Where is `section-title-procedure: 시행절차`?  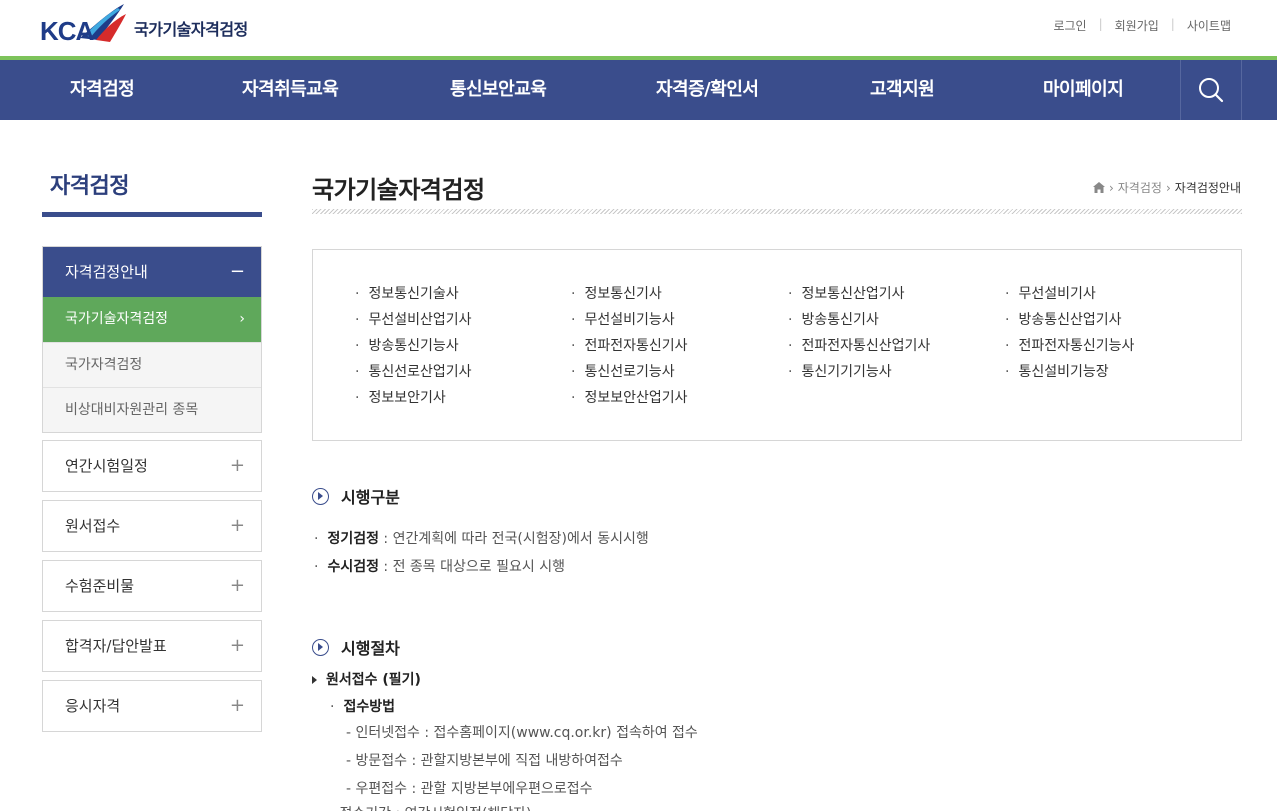 section-title-procedure: 시행절차 is located at coordinates (356, 647).